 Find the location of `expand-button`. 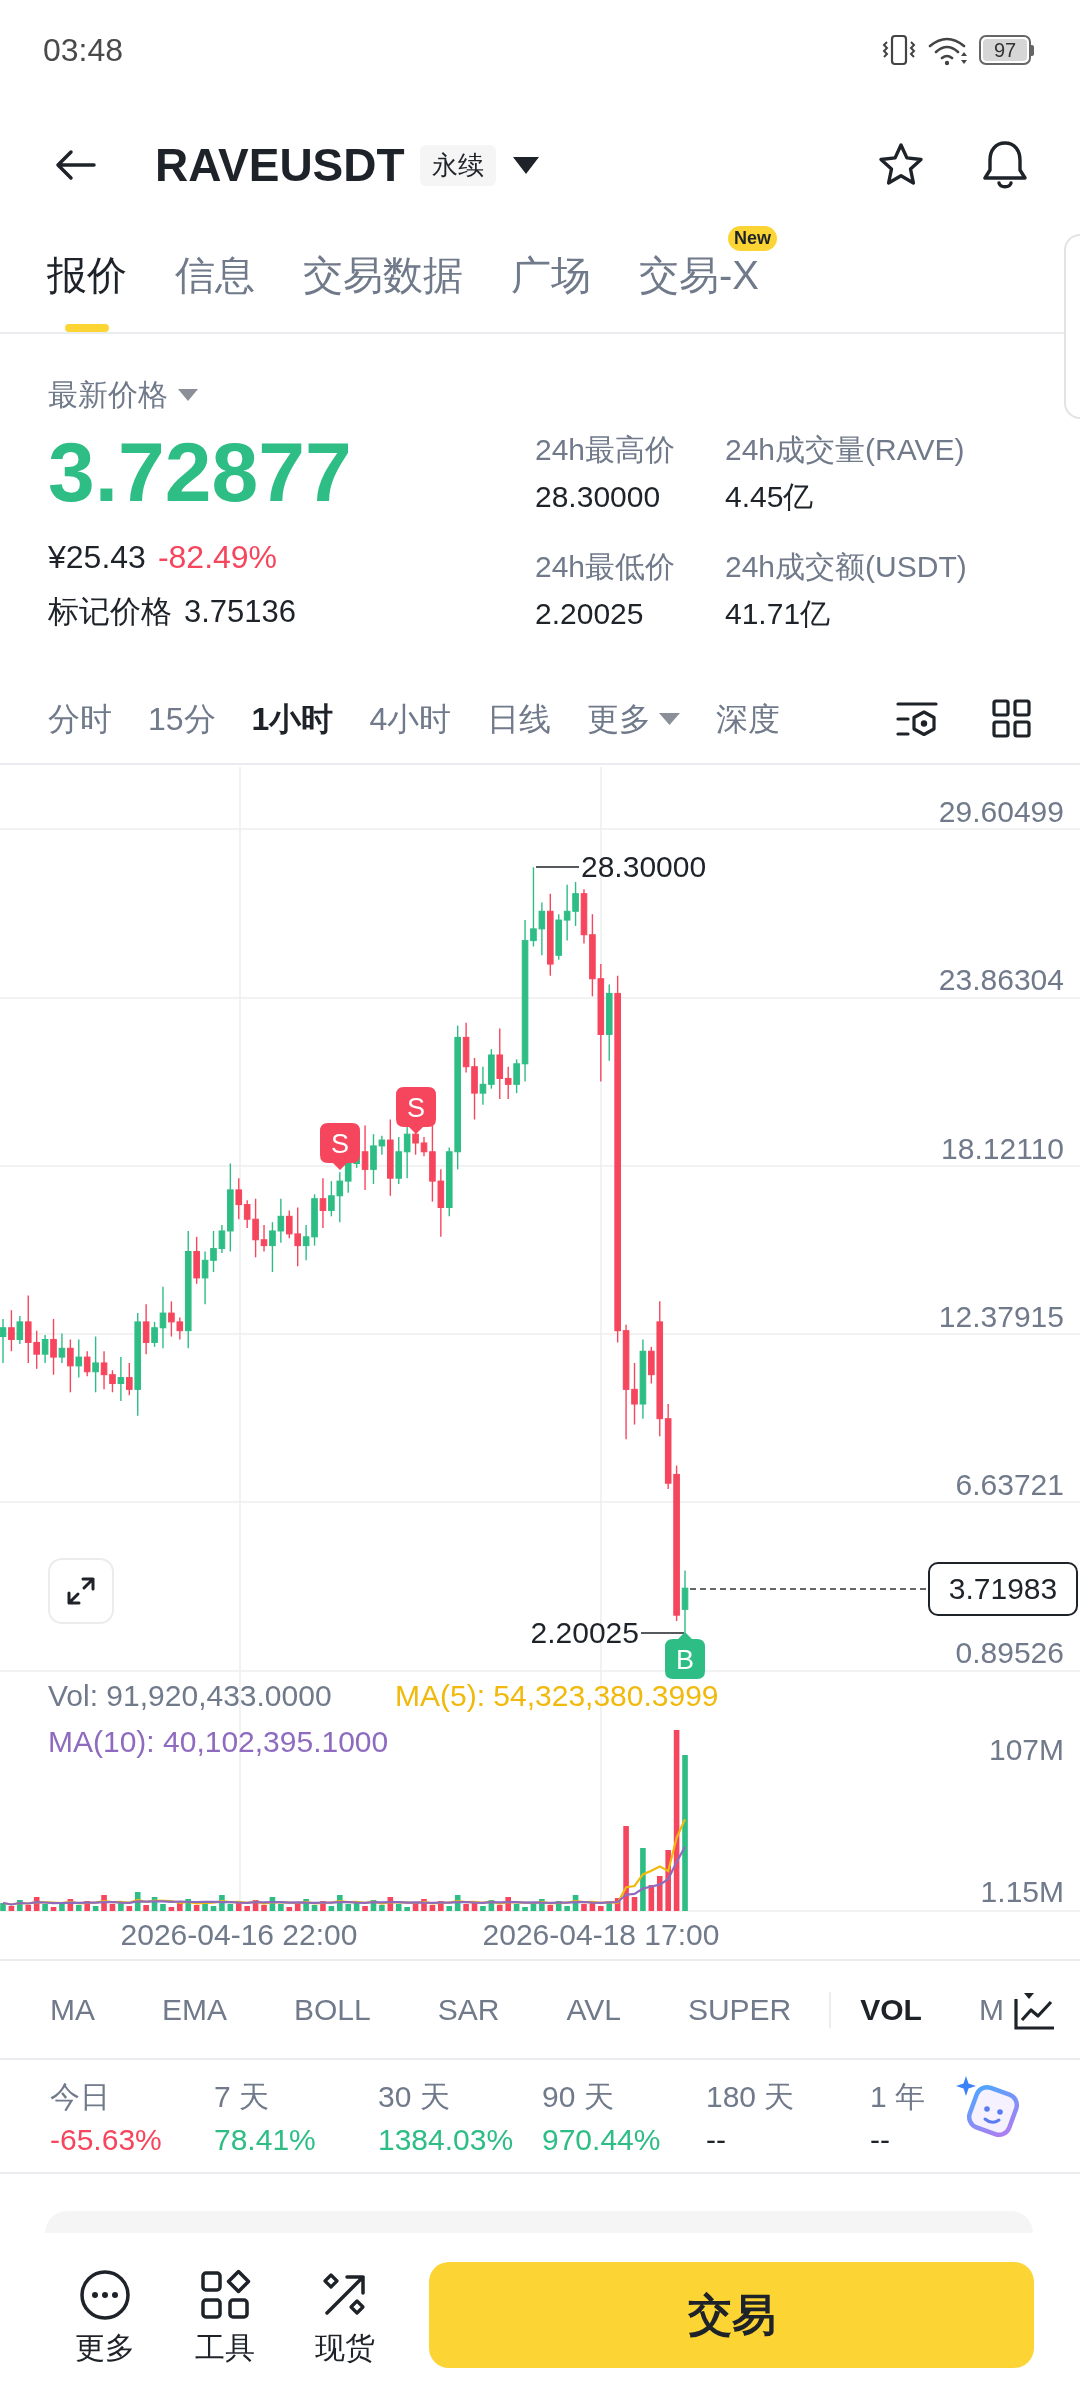

expand-button is located at coordinates (81, 1591).